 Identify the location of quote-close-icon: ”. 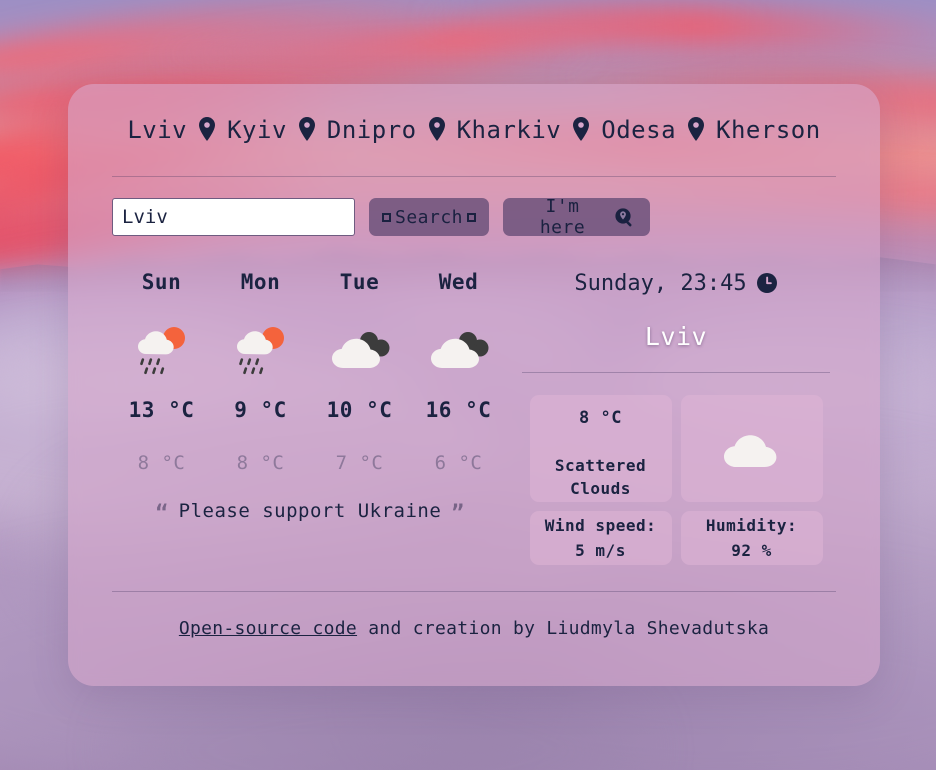
(458, 512).